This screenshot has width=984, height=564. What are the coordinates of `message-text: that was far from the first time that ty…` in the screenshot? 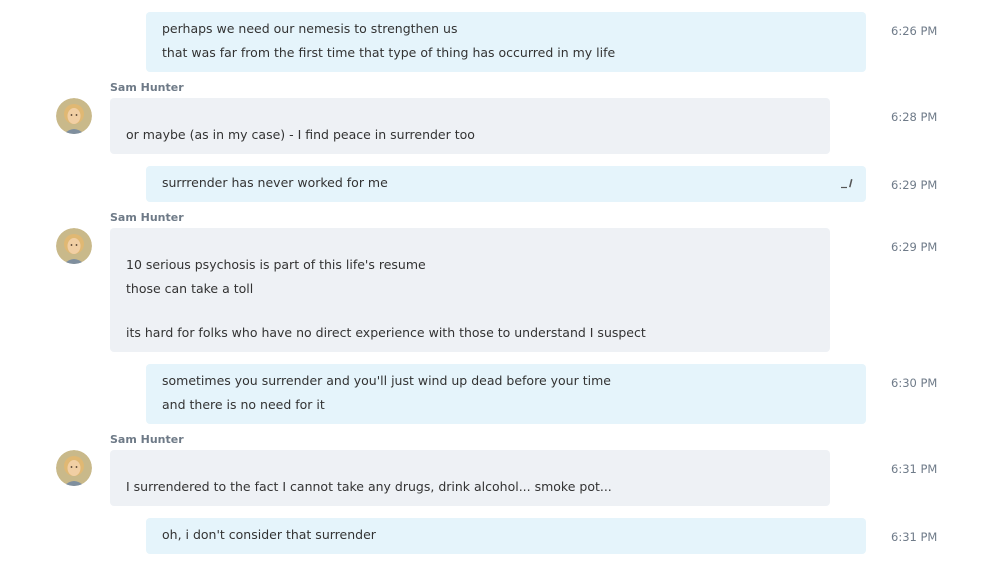 It's located at (389, 52).